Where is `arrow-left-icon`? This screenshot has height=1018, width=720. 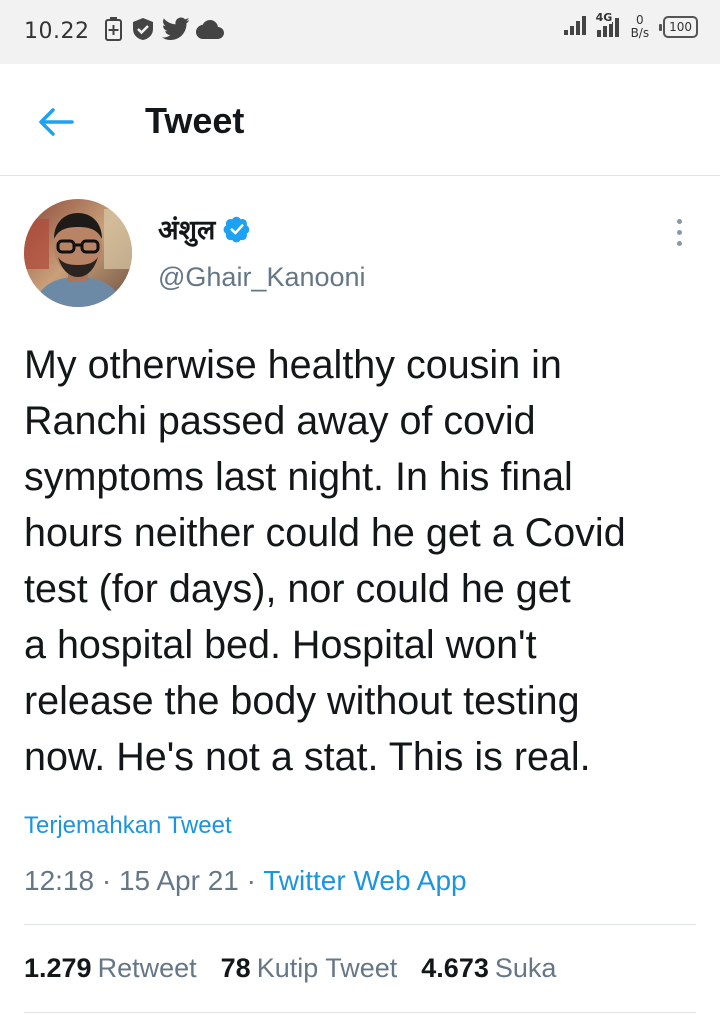 arrow-left-icon is located at coordinates (56, 122).